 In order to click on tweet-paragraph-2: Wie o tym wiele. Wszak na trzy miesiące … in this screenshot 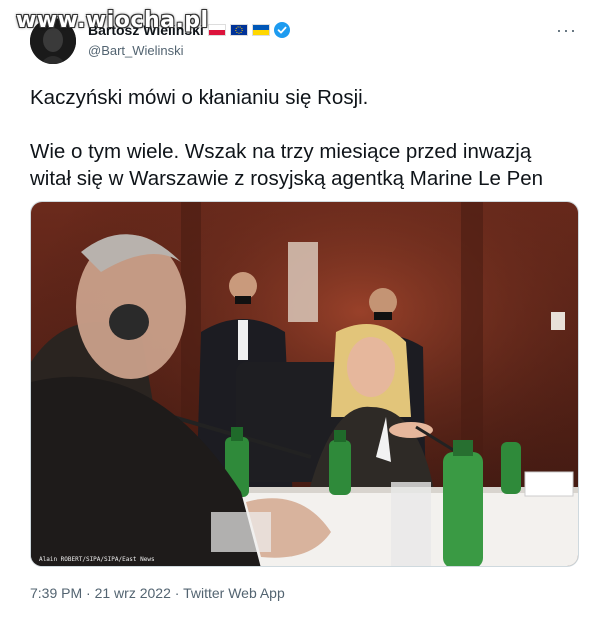, I will do `click(287, 165)`.